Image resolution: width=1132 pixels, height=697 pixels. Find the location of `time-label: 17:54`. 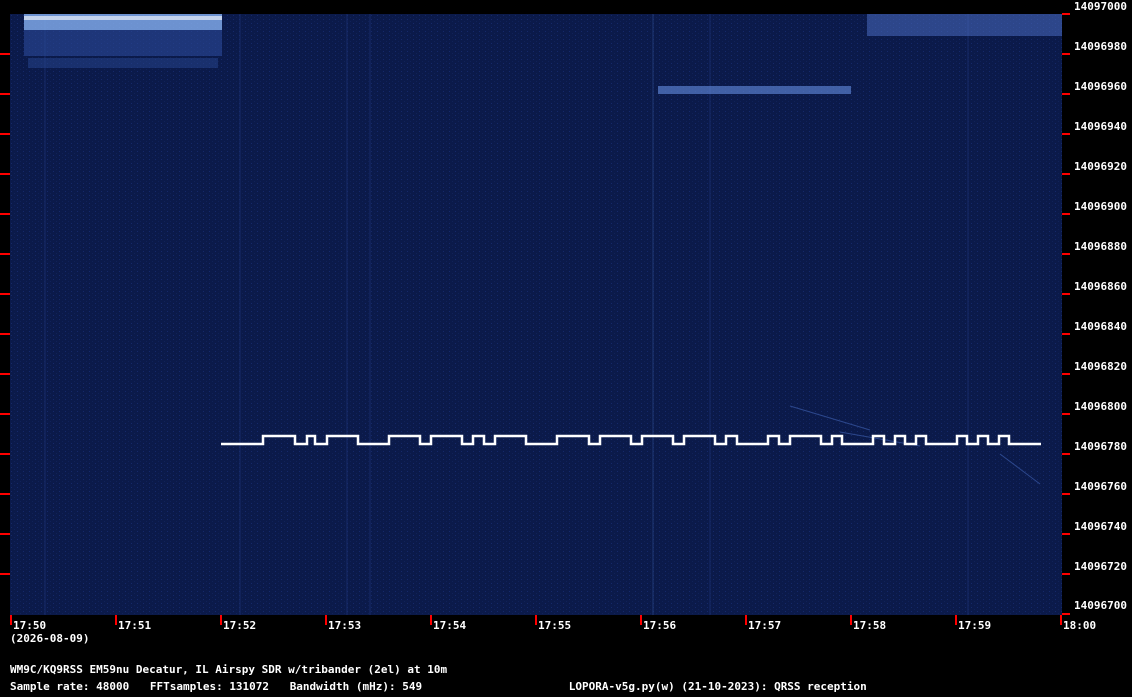

time-label: 17:54 is located at coordinates (450, 625).